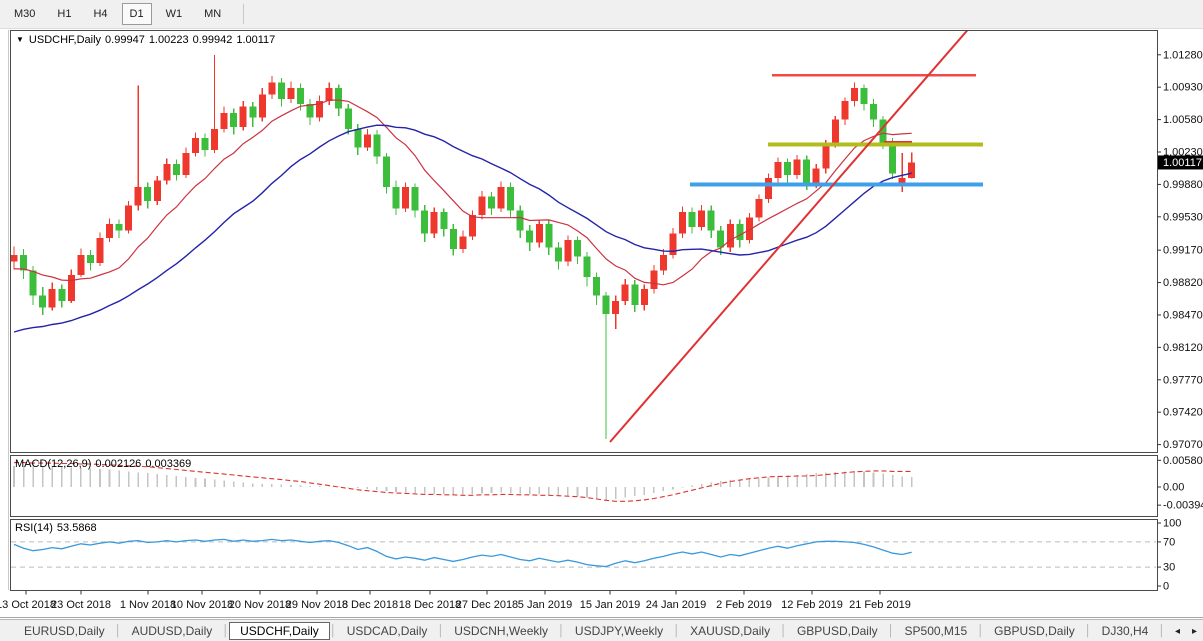 The image size is (1203, 641). Describe the element at coordinates (1173, 488) in the screenshot. I see `svg-text: 0.00` at that location.